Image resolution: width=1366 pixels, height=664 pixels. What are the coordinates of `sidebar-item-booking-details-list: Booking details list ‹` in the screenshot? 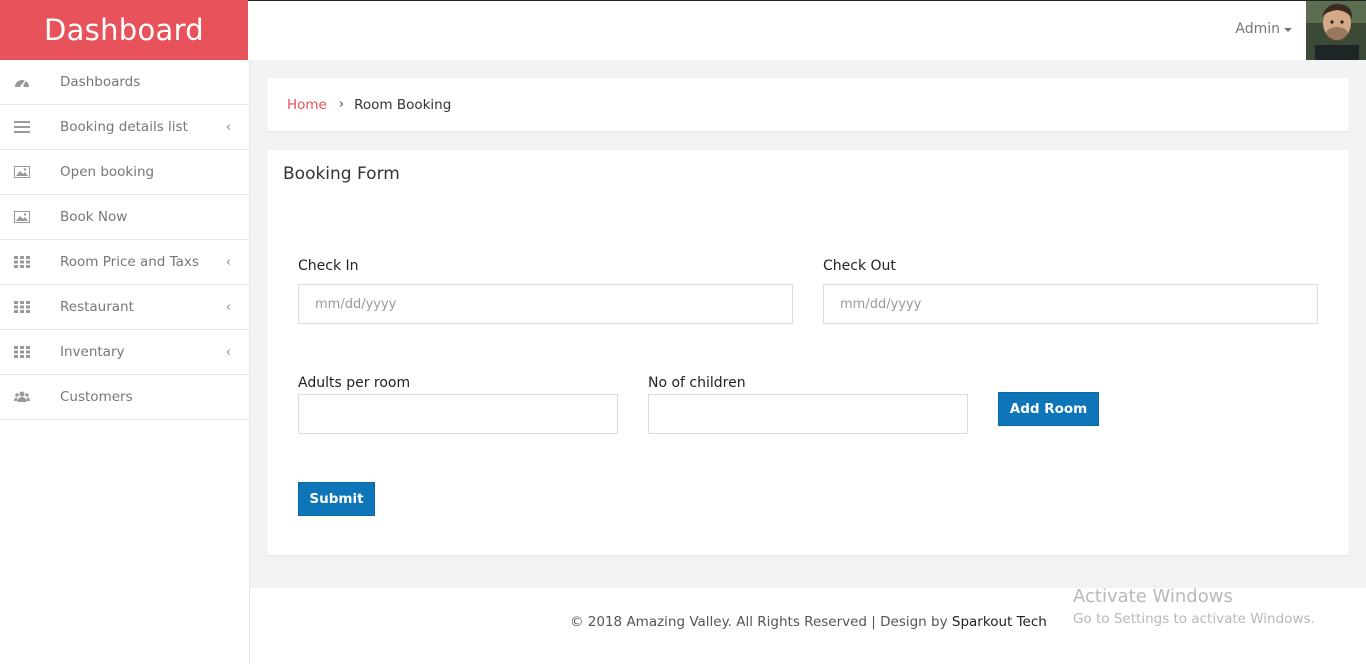 It's located at (124, 127).